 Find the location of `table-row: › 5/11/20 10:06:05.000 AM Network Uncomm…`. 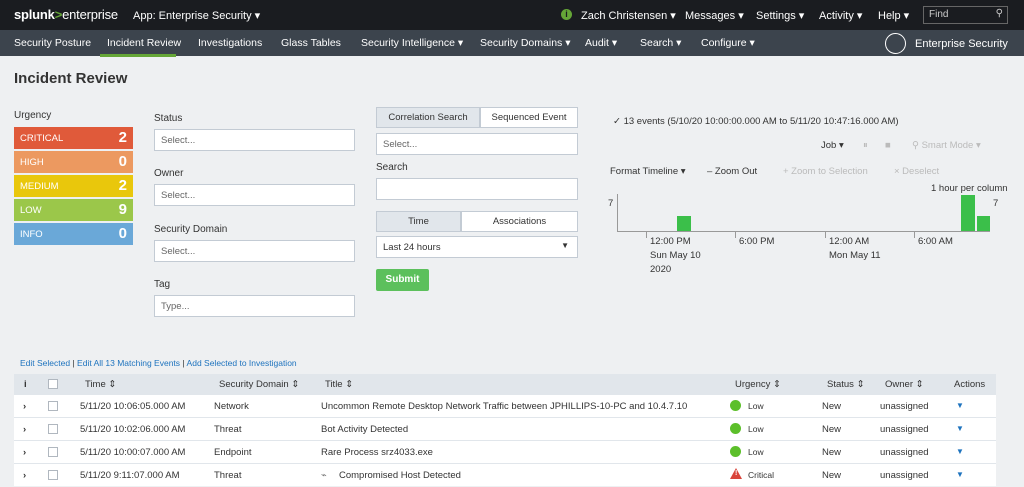

table-row: › 5/11/20 10:06:05.000 AM Network Uncomm… is located at coordinates (505, 405).